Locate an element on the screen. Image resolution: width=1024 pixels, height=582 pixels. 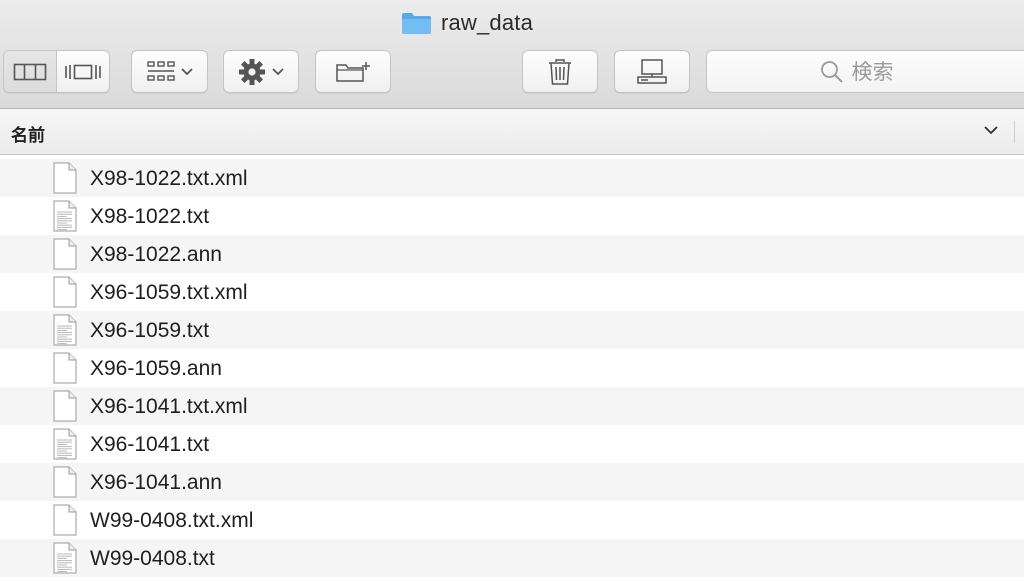
new-folder-icon is located at coordinates (353, 71).